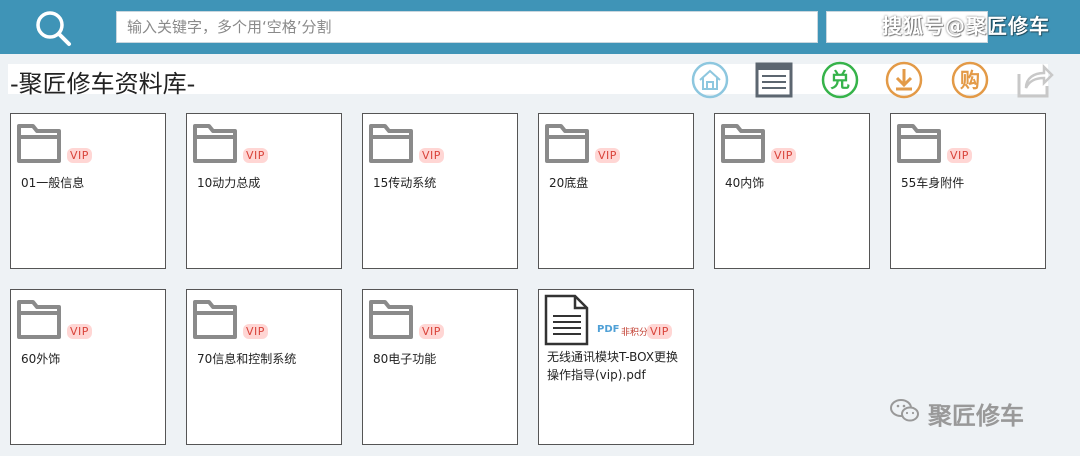 The height and width of the screenshot is (456, 1080). I want to click on svg-text: 购, so click(970, 80).